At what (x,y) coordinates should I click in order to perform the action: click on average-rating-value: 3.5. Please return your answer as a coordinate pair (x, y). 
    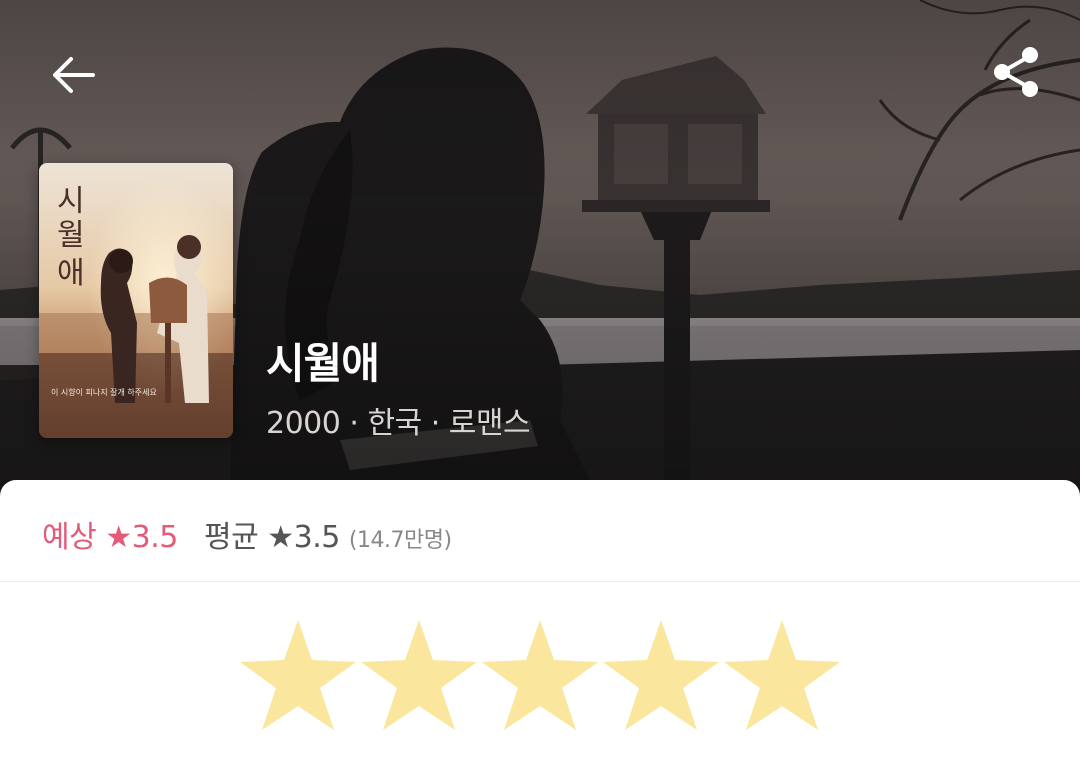
    Looking at the image, I should click on (317, 537).